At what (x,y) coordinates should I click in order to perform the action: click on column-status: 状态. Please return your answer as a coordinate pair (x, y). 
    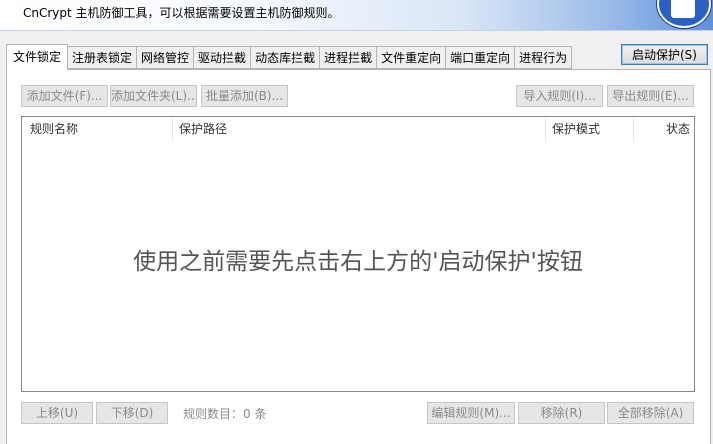
    Looking at the image, I should click on (662, 129).